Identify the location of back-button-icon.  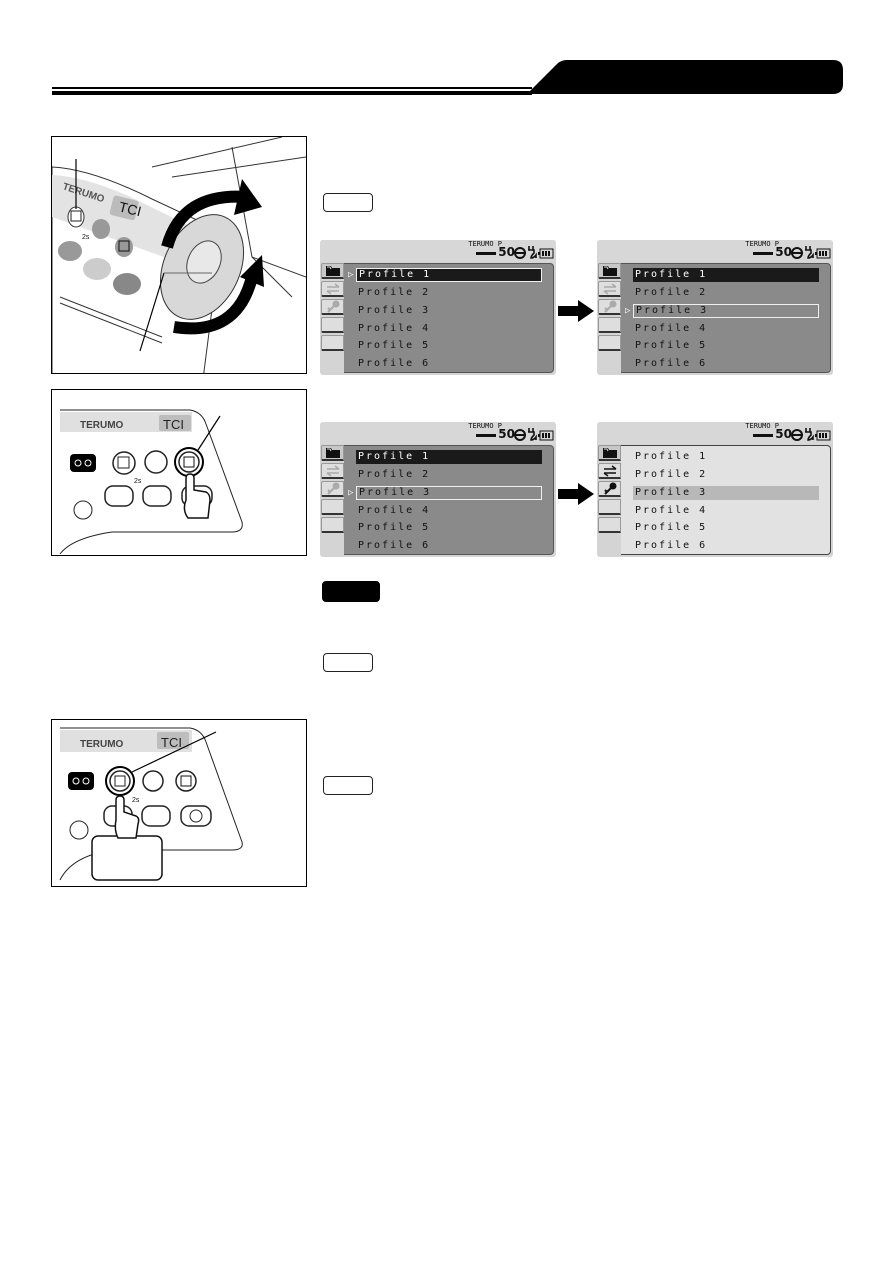
(156, 462).